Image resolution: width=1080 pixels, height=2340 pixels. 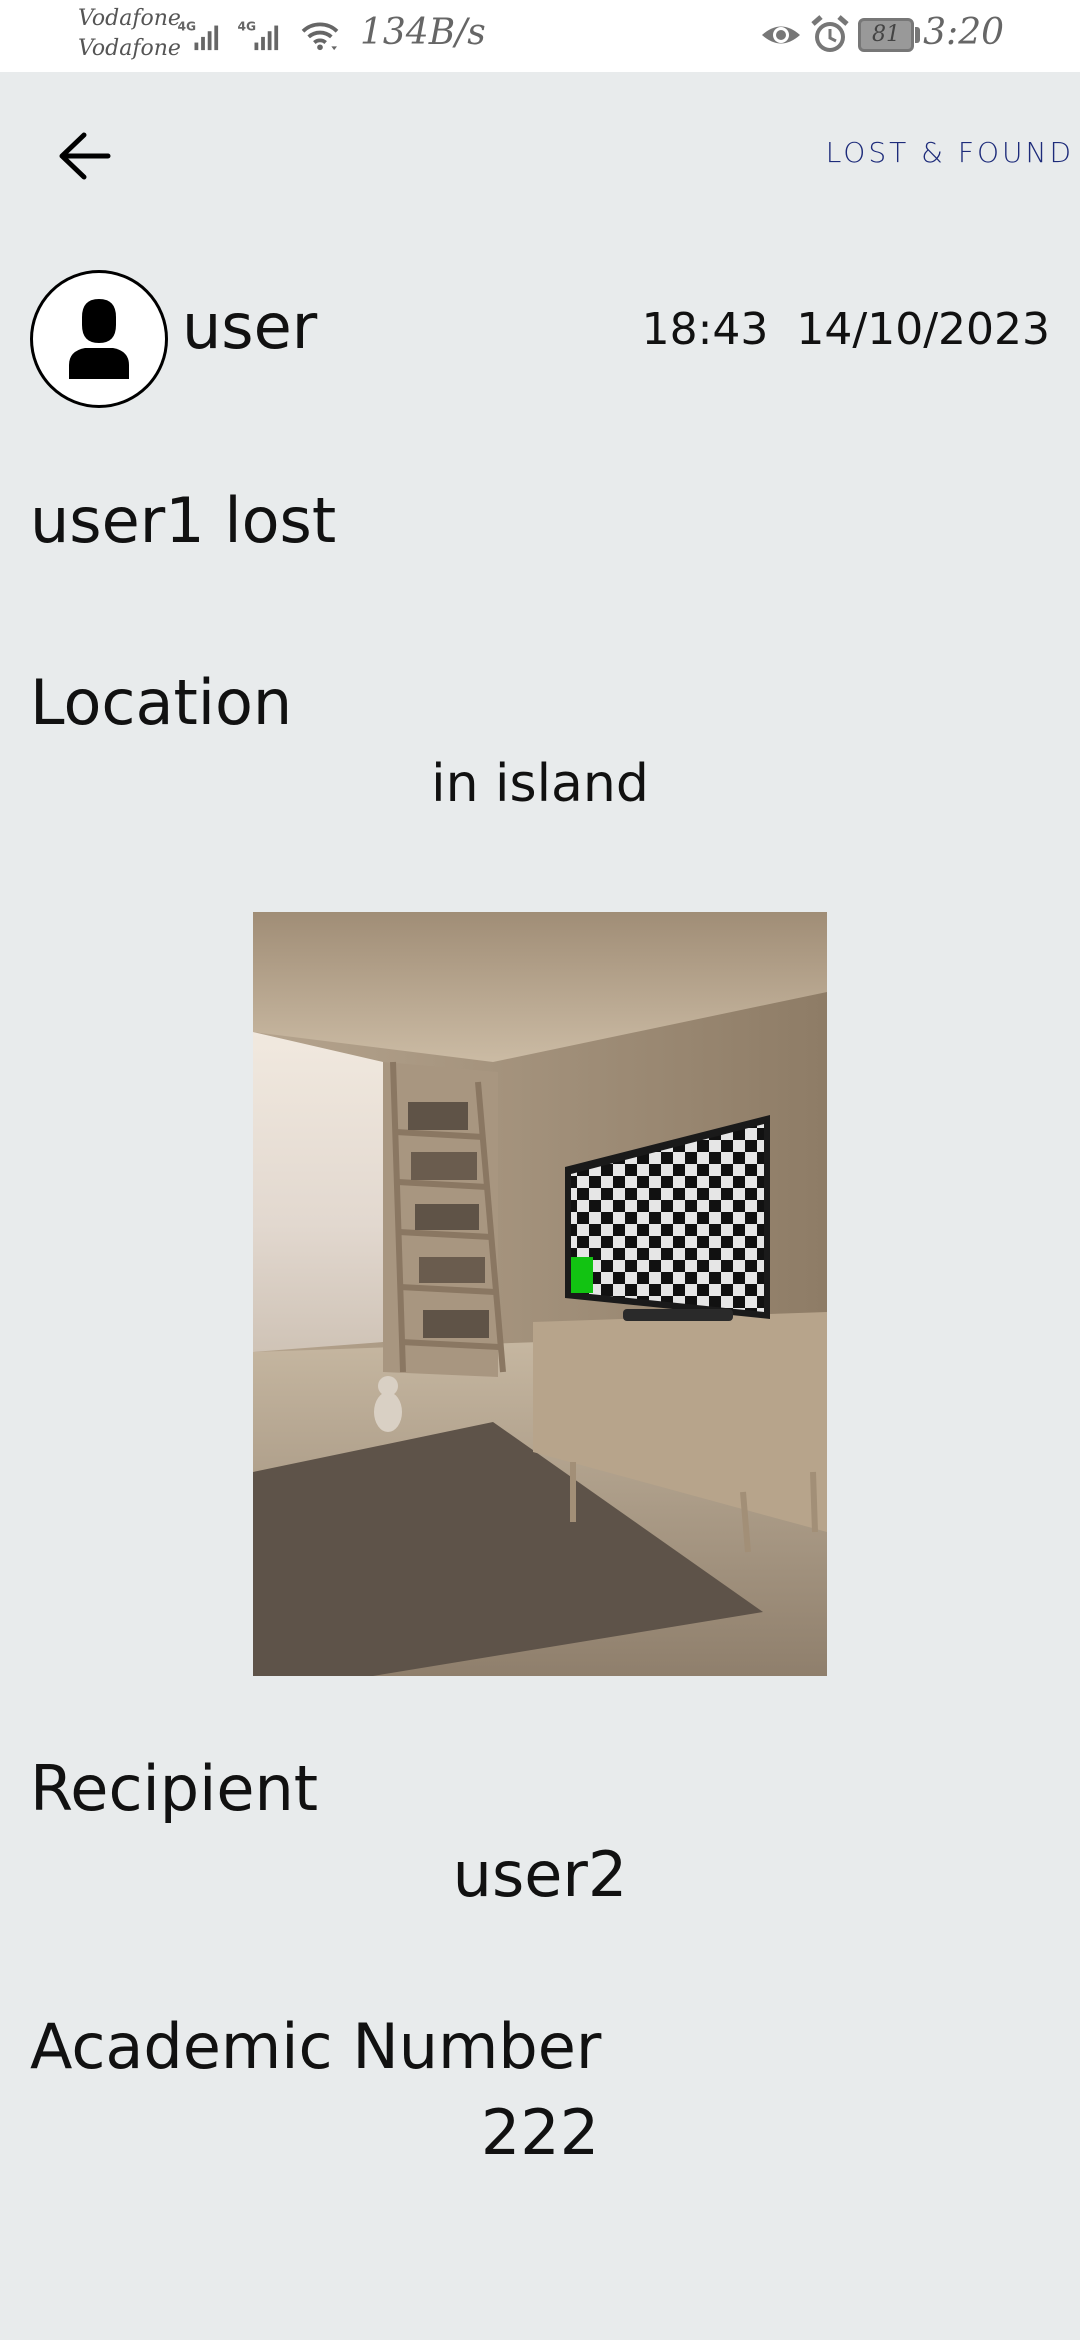 I want to click on carrier-2: Vodafone, so click(x=129, y=48).